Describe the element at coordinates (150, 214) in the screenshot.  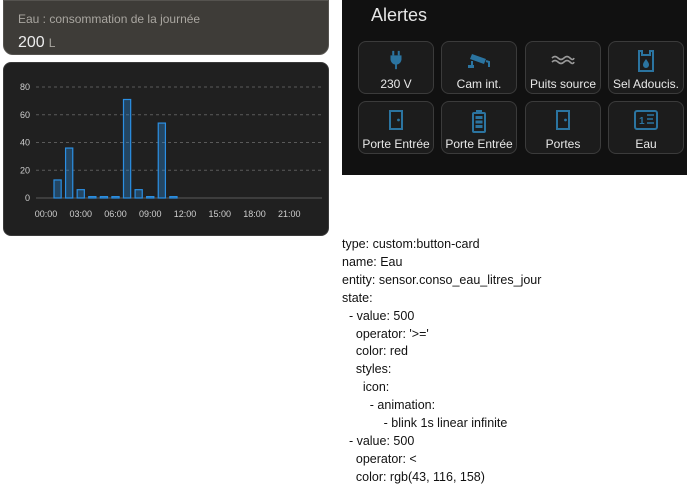
I see `x-tick-label: 09:00` at that location.